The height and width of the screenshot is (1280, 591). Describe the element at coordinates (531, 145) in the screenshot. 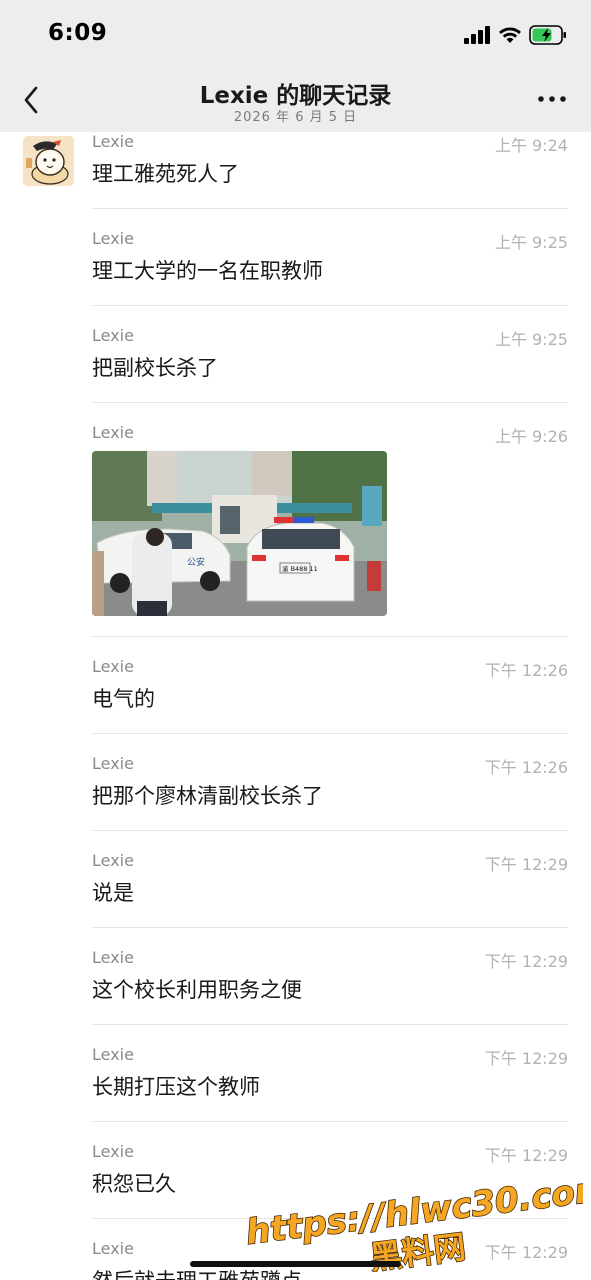

I see `message-time: 上午 9:24` at that location.